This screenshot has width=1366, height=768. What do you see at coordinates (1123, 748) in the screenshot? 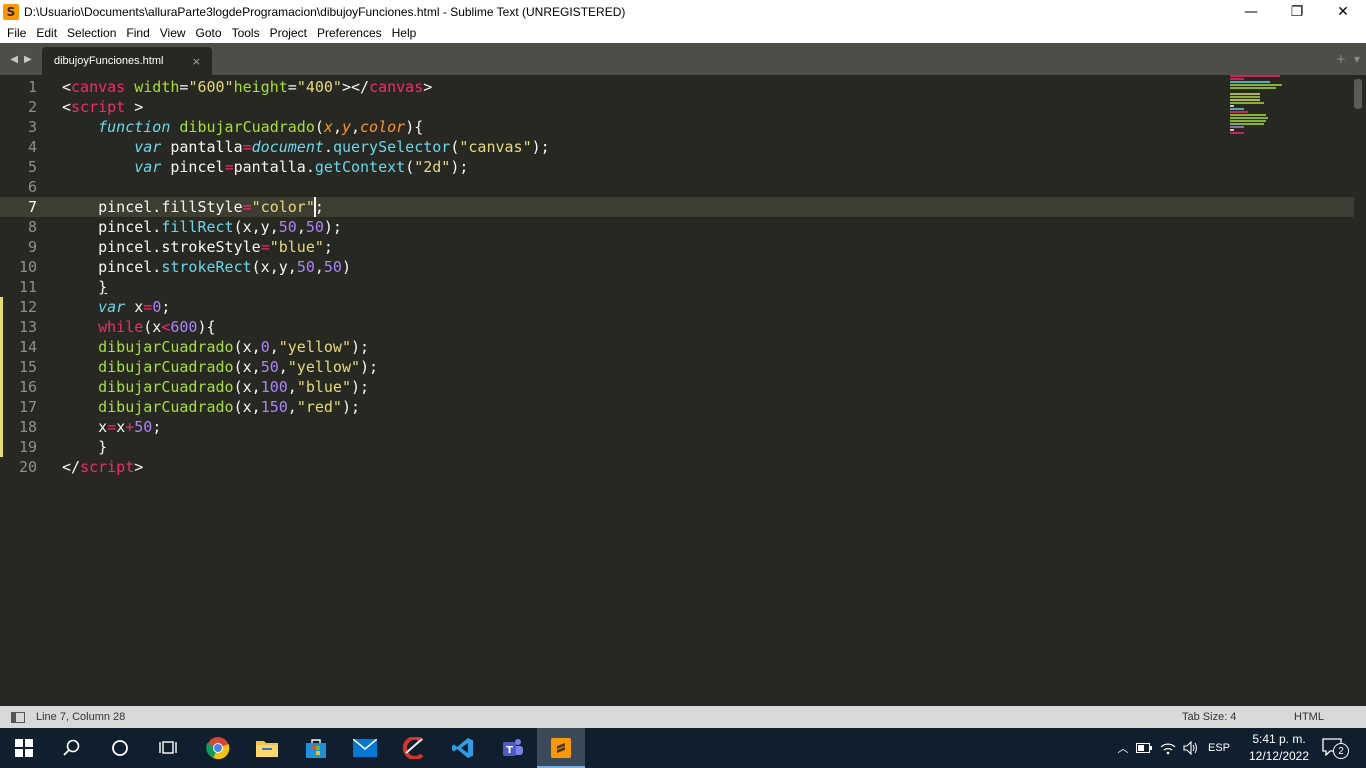
I see `chevron-up-icon: ︿` at bounding box center [1123, 748].